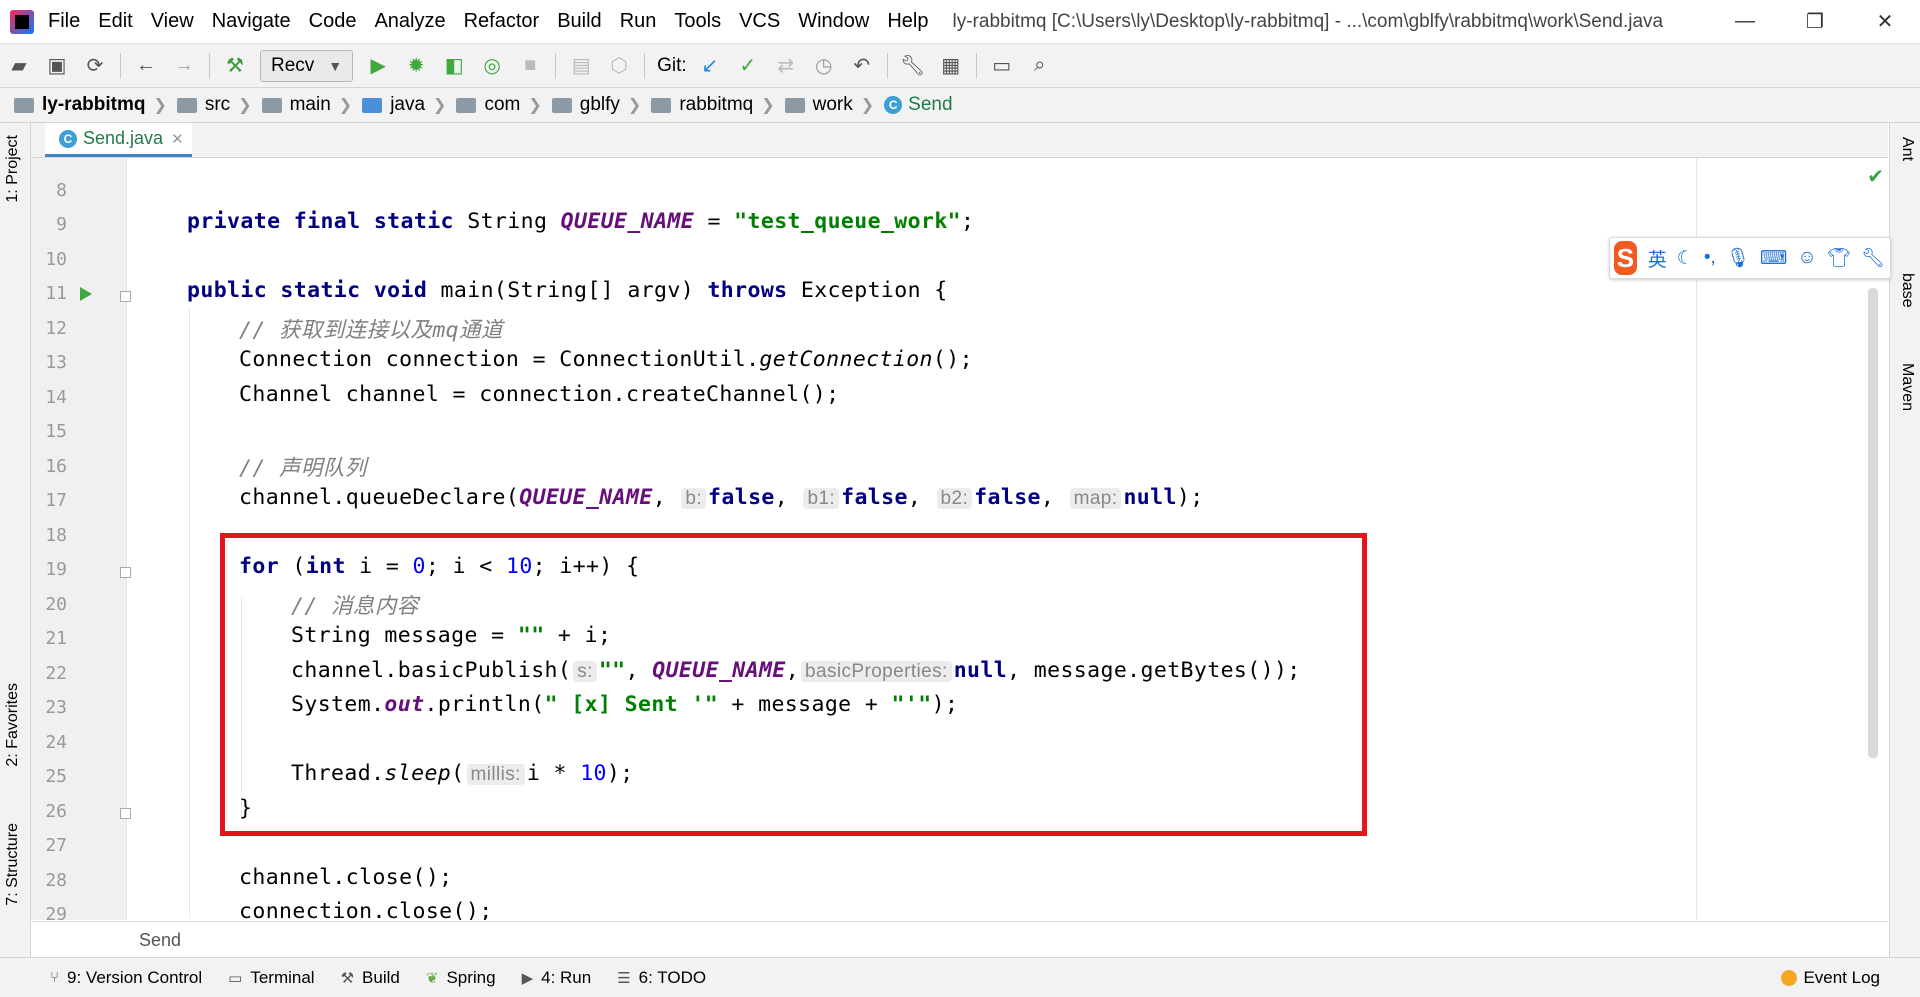 The height and width of the screenshot is (997, 1920). What do you see at coordinates (115, 21) in the screenshot?
I see `menu-edit: Edit` at bounding box center [115, 21].